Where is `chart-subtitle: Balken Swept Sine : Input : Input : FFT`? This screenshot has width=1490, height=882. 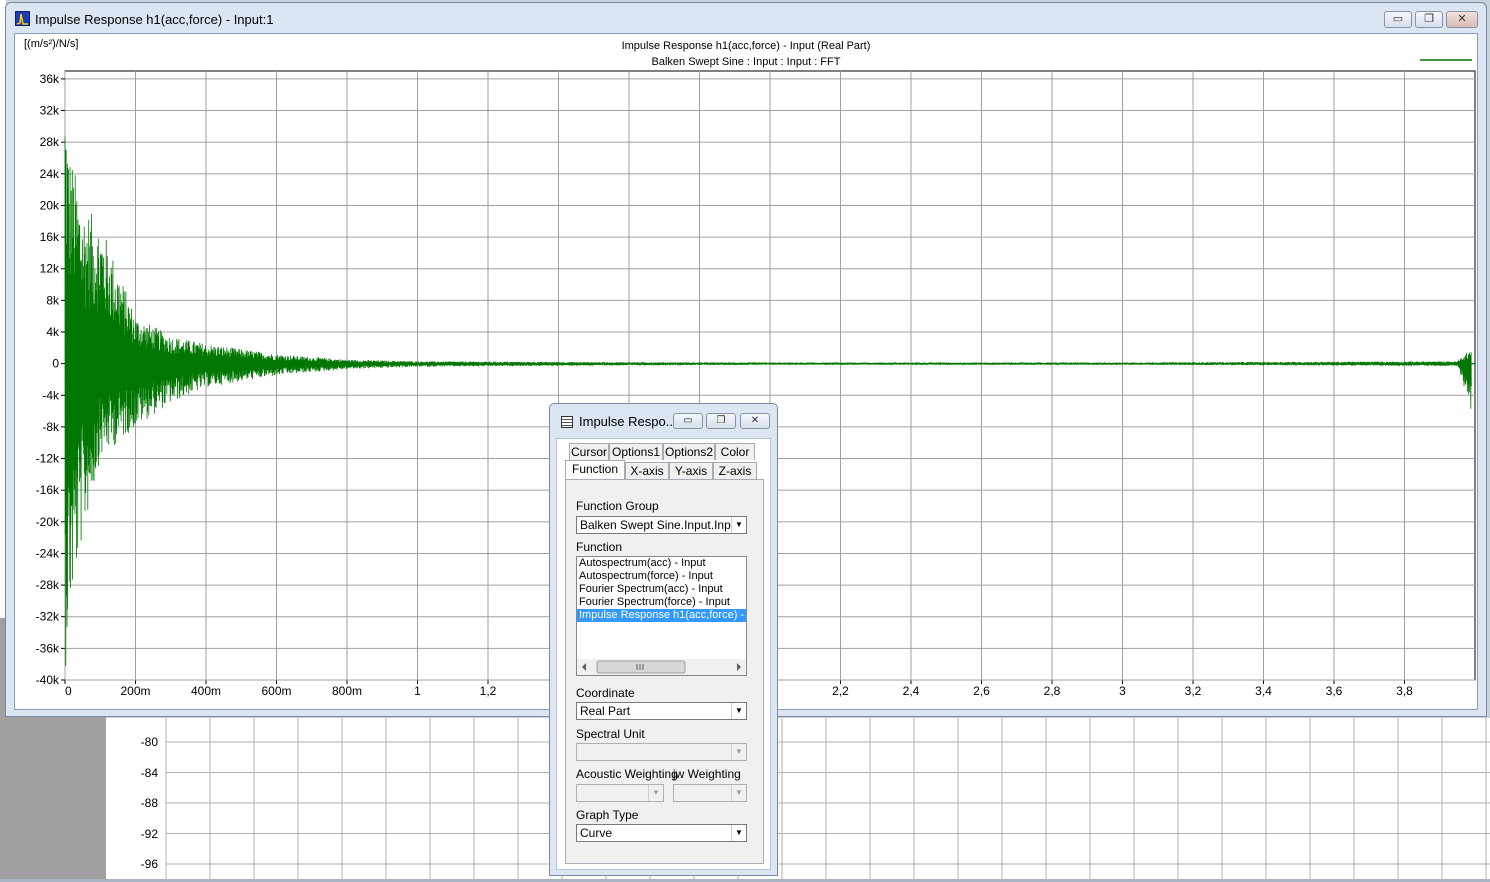
chart-subtitle: Balken Swept Sine : Input : Input : FFT is located at coordinates (746, 62).